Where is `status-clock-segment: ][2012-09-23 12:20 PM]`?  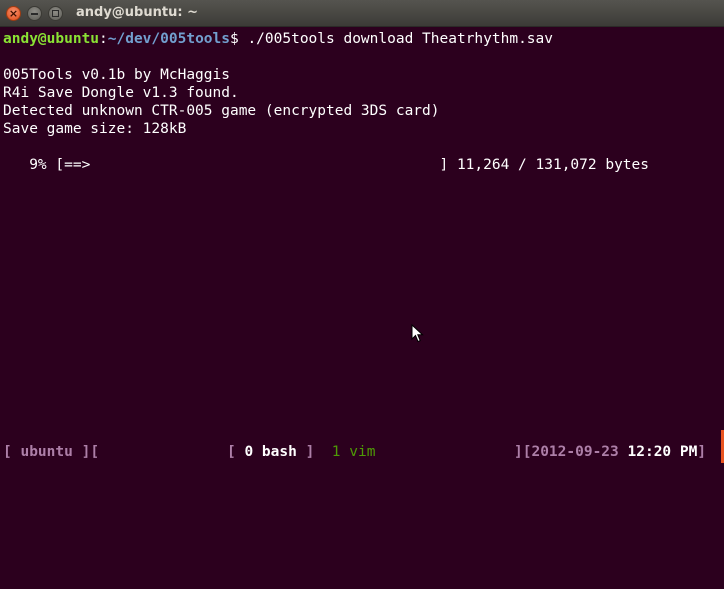
status-clock-segment: ][2012-09-23 12:20 PM] is located at coordinates (610, 452).